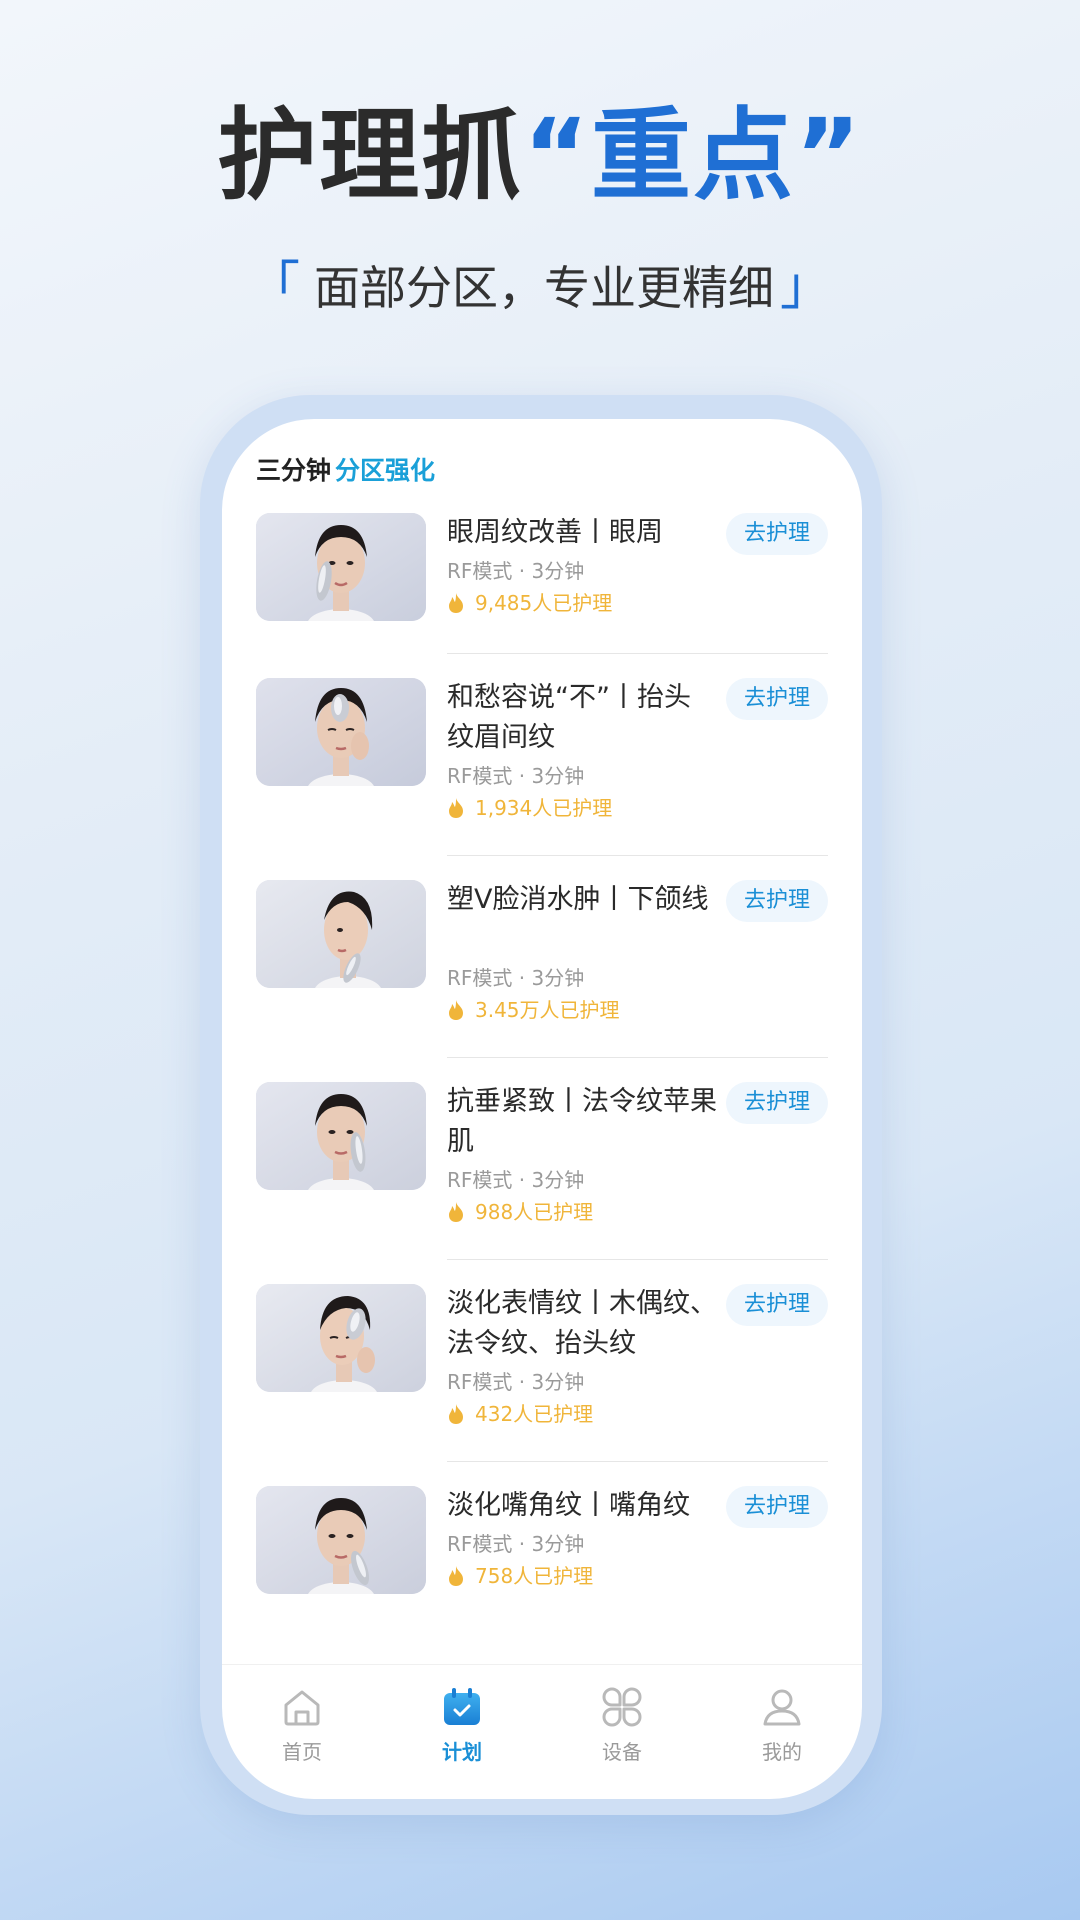  What do you see at coordinates (294, 470) in the screenshot?
I see `section-title-prefix: 三分钟` at bounding box center [294, 470].